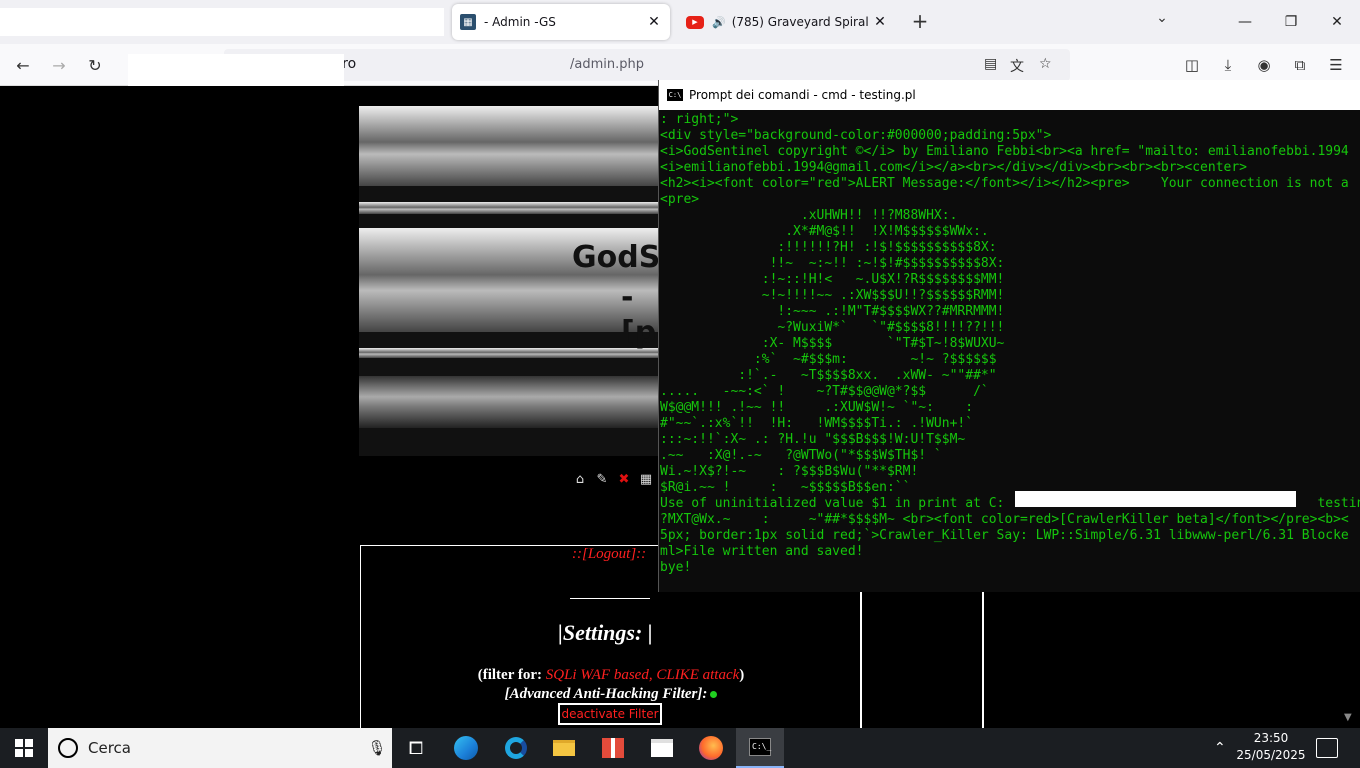  I want to click on cmd-title: Prompt dei comandi - cmd - testing.pl, so click(802, 95).